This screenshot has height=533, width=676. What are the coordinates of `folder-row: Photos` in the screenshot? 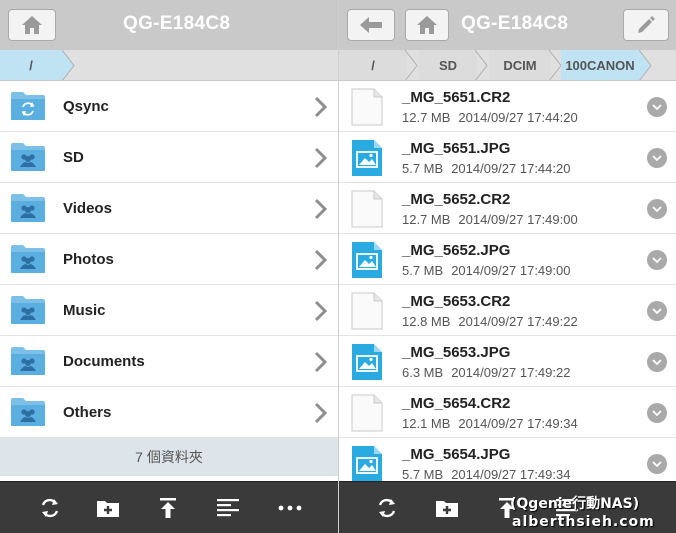 It's located at (169, 259).